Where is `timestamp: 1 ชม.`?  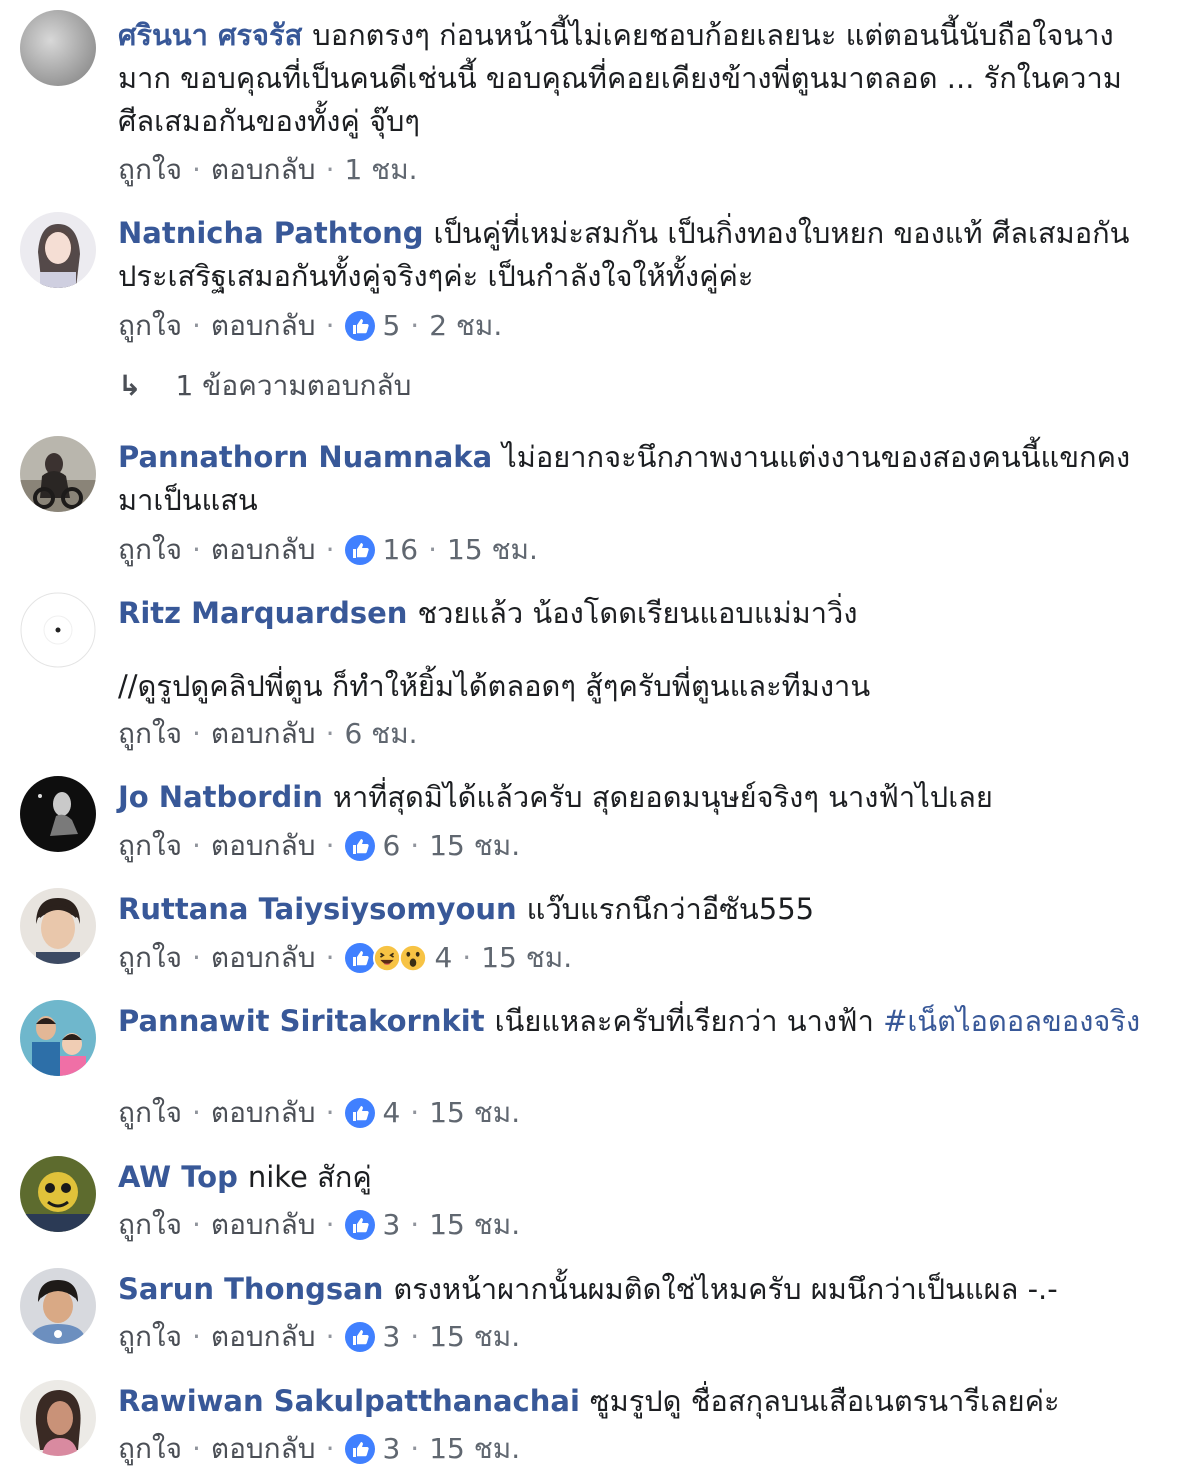
timestamp: 1 ชม. is located at coordinates (380, 170).